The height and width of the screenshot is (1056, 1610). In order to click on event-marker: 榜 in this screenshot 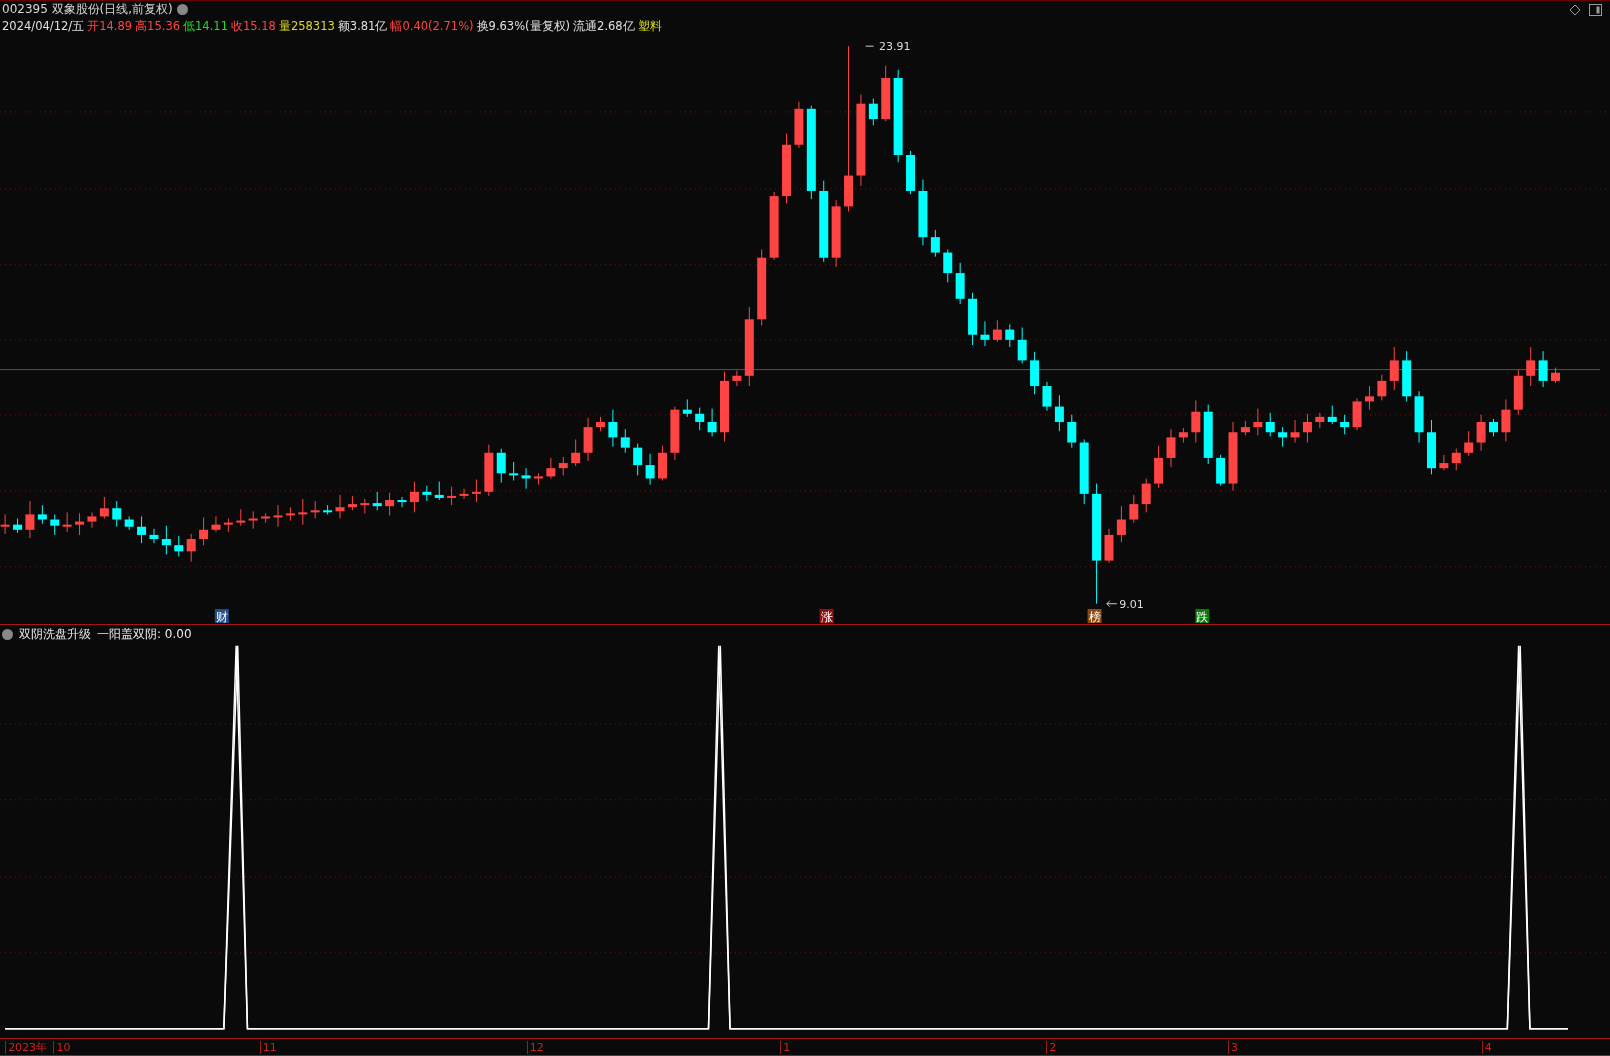, I will do `click(1094, 616)`.